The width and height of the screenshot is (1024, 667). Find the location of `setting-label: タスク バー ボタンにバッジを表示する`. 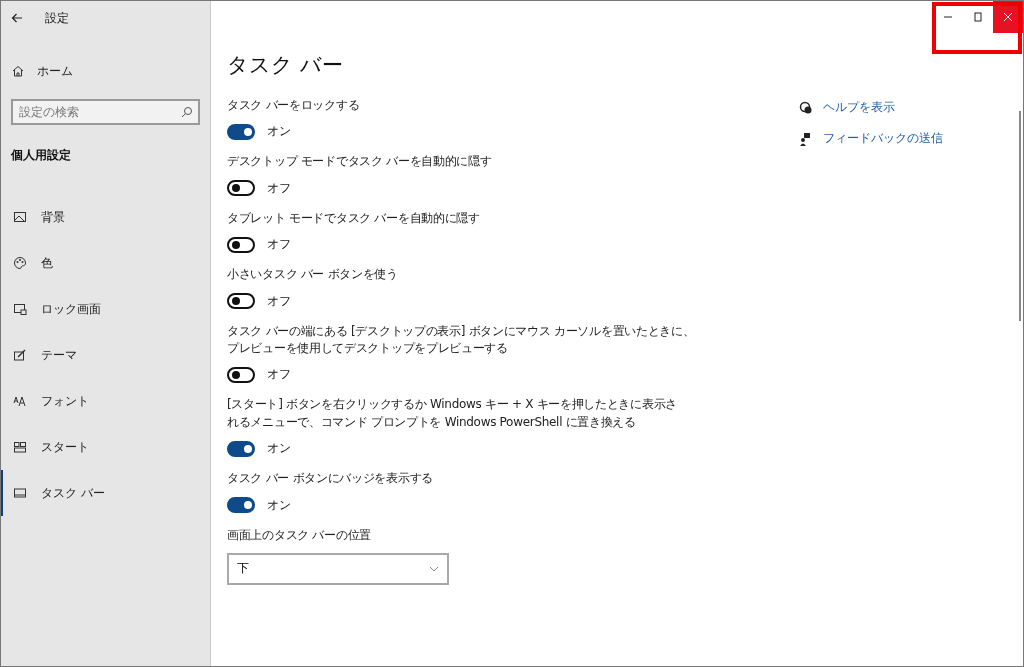

setting-label: タスク バー ボタンにバッジを表示する is located at coordinates (330, 479).